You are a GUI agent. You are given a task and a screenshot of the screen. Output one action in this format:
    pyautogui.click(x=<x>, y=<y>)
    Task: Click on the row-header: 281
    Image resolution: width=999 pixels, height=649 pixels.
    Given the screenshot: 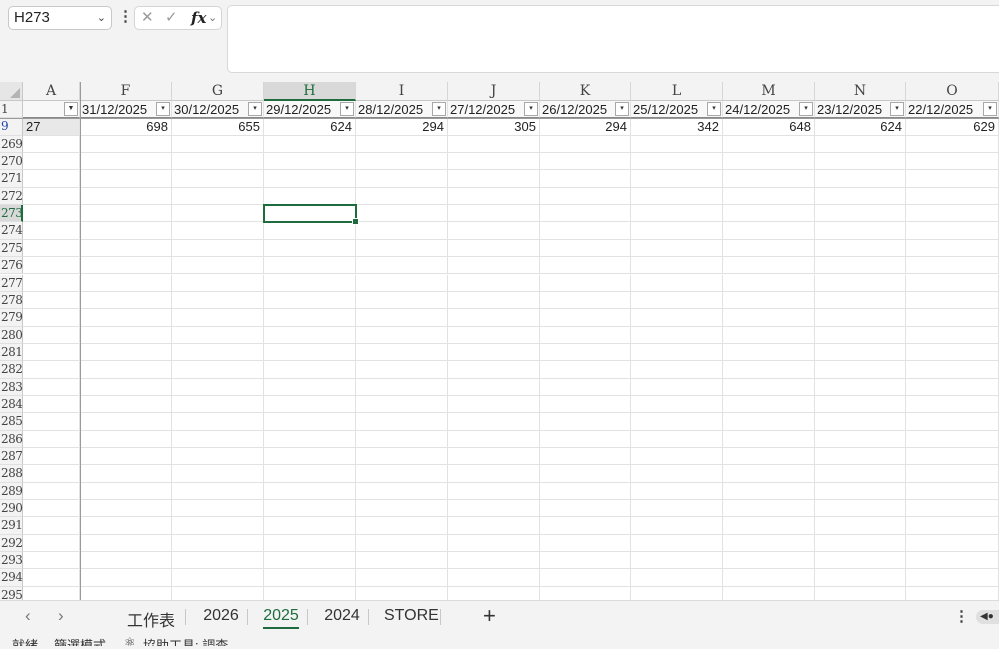 What is the action you would take?
    pyautogui.click(x=11, y=352)
    